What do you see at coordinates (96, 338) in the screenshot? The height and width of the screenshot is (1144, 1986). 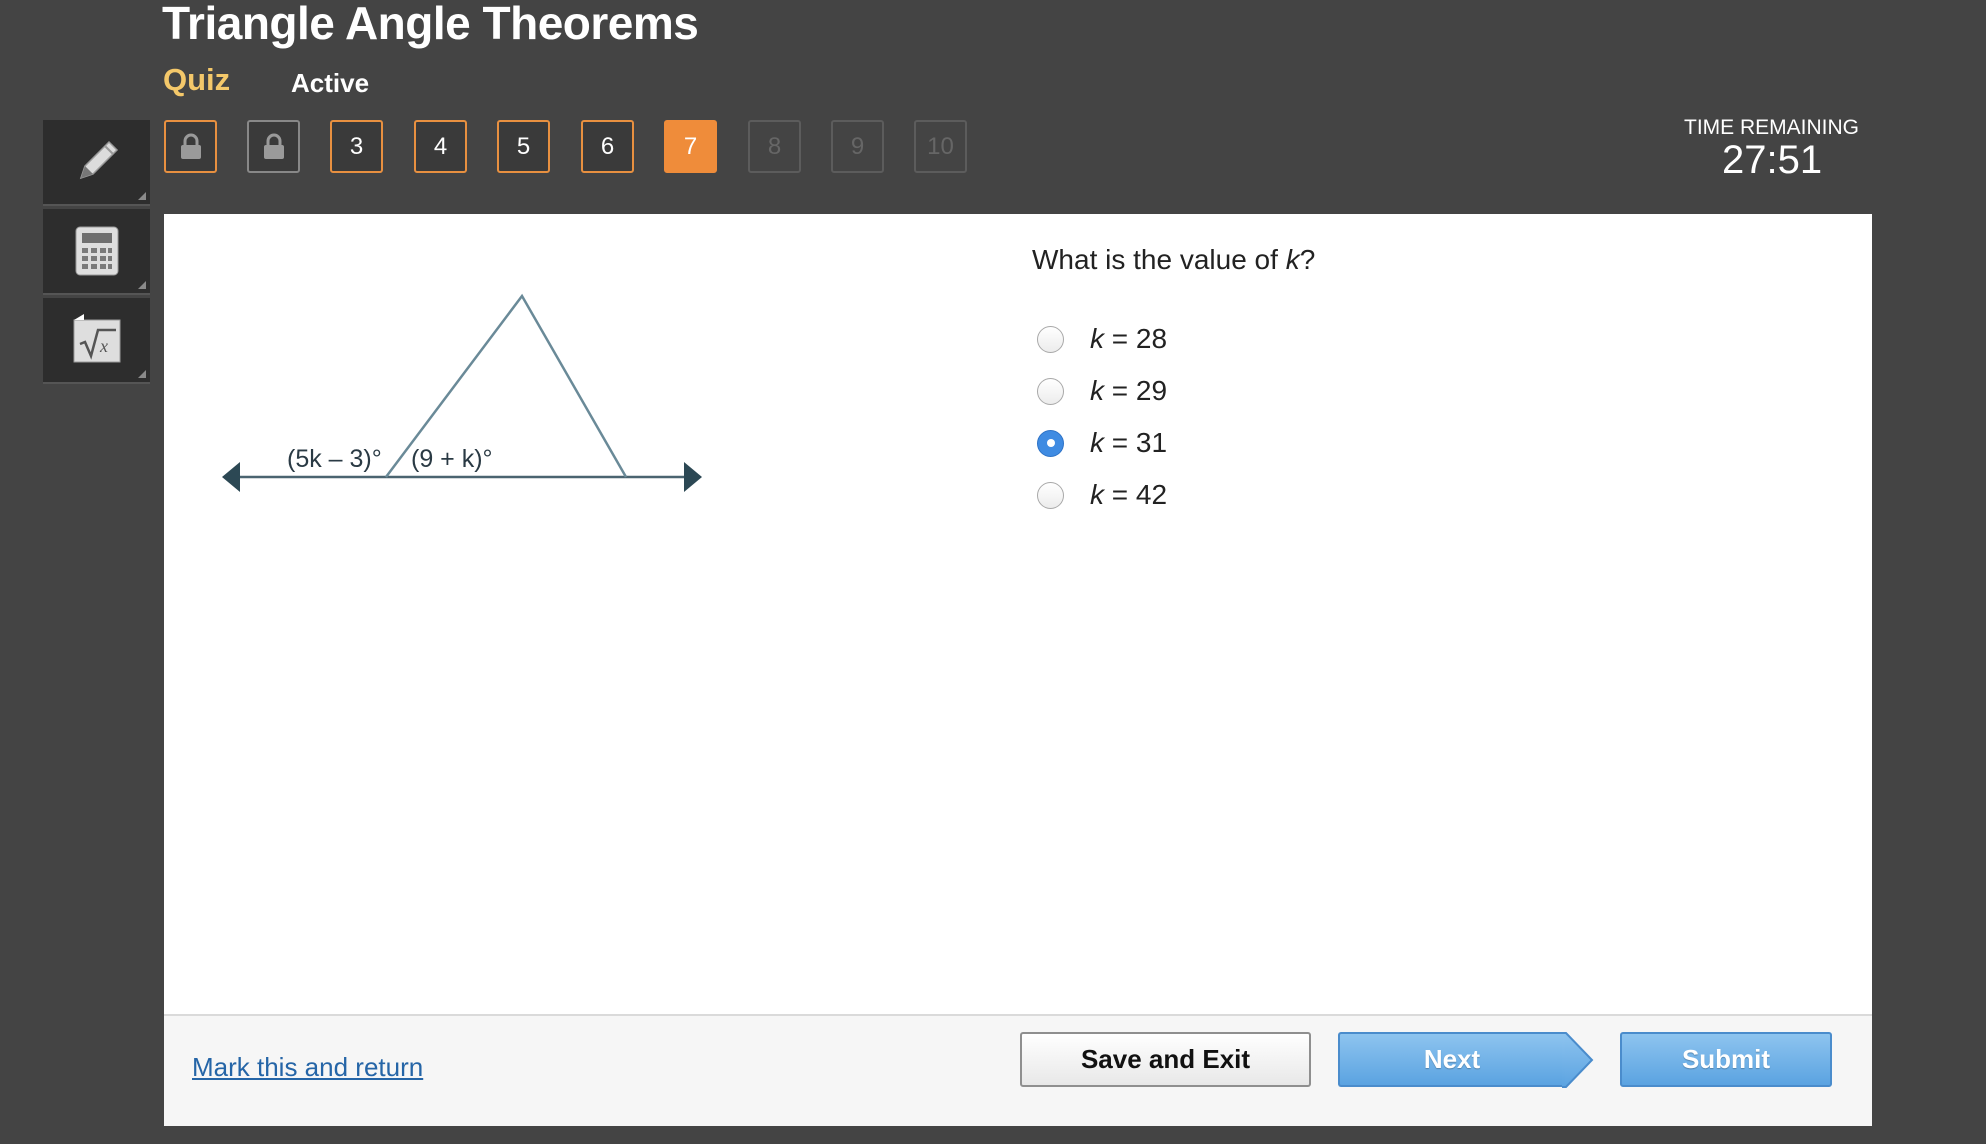 I see `formula-sqrt-icon: x` at bounding box center [96, 338].